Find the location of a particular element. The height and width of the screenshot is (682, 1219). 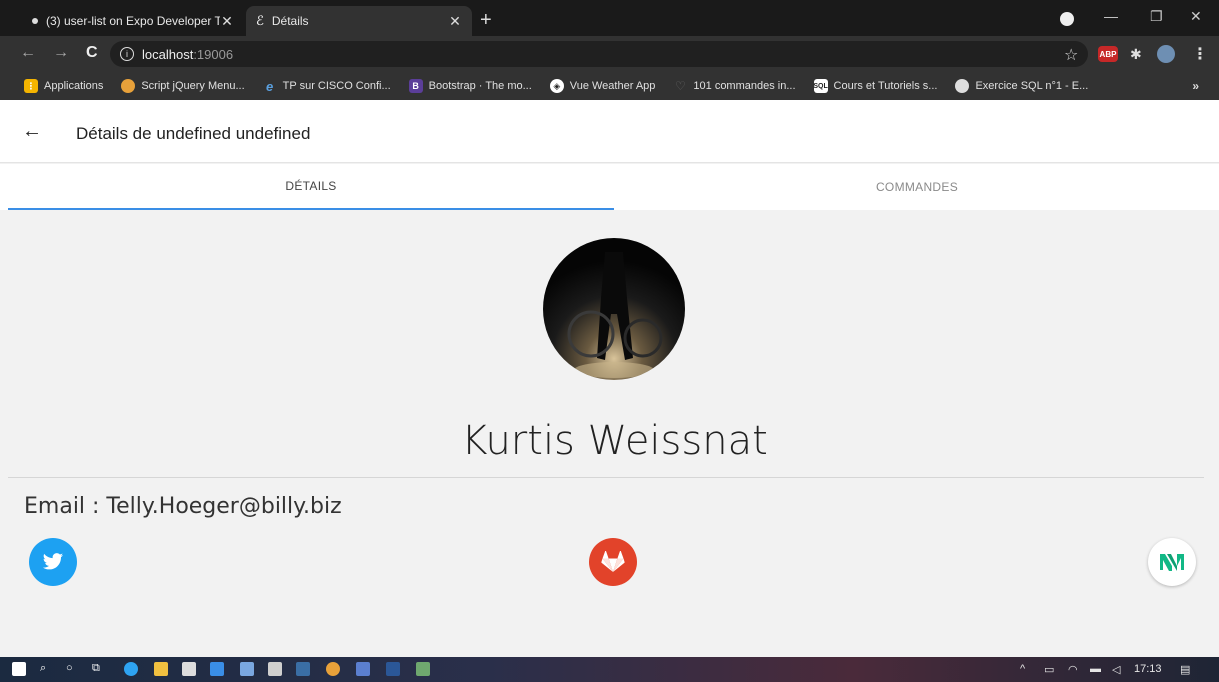

url-input: i localhost:19006 is located at coordinates (599, 54).